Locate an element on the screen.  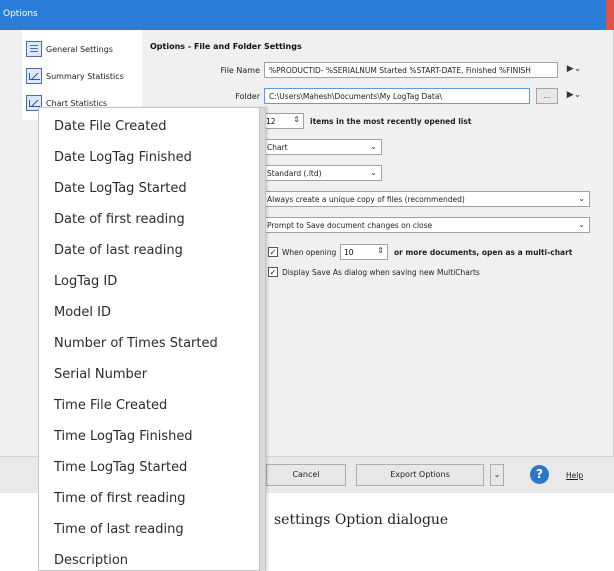
multichart-prefix: When opening is located at coordinates (309, 252).